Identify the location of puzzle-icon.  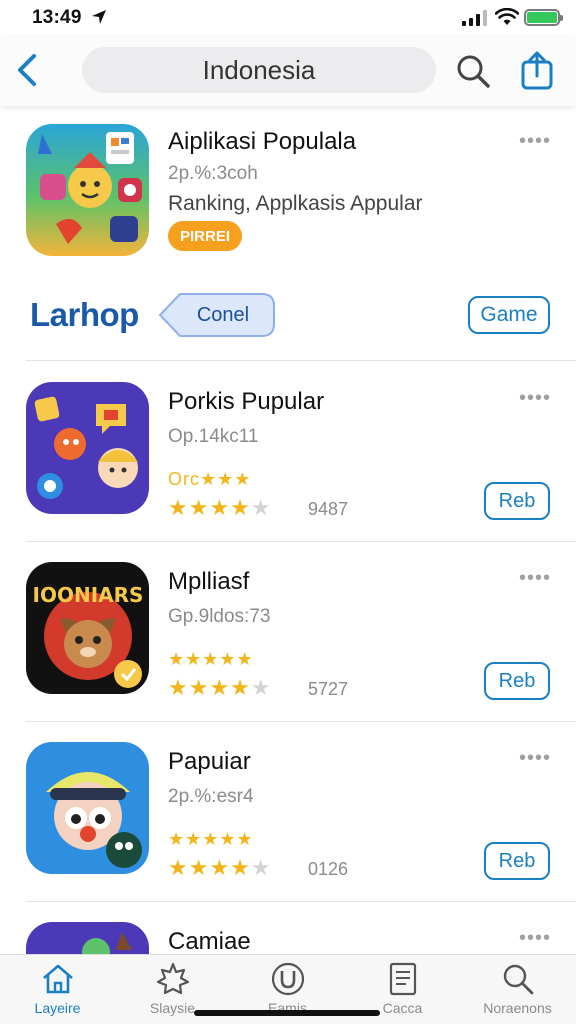
(173, 978).